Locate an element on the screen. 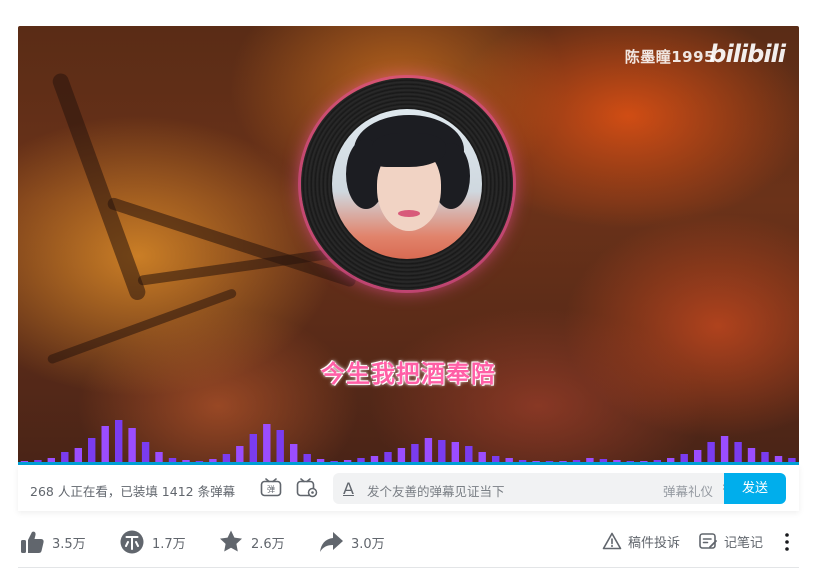  share-arrow-icon is located at coordinates (331, 542).